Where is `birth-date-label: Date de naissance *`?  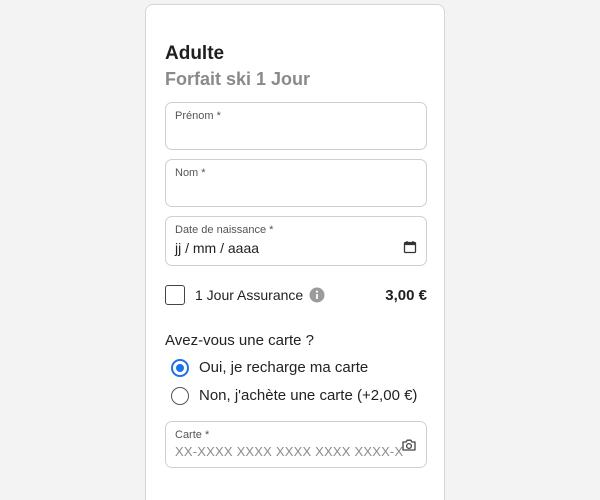 birth-date-label: Date de naissance * is located at coordinates (224, 230).